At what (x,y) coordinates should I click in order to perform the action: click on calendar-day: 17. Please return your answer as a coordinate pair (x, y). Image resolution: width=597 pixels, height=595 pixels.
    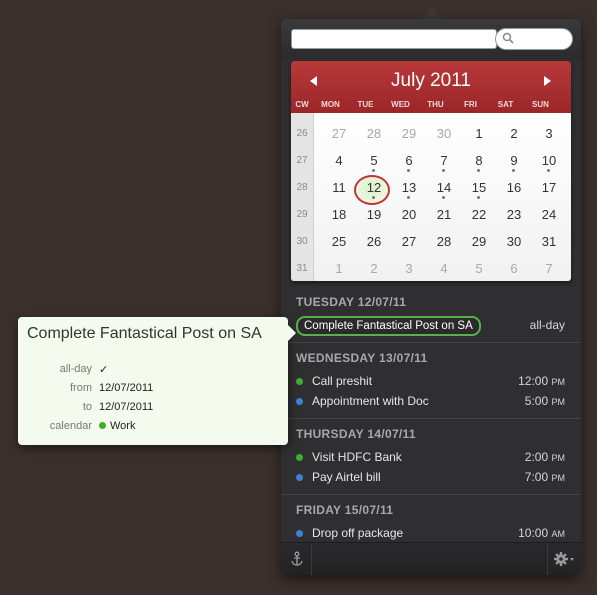
    Looking at the image, I should click on (549, 188).